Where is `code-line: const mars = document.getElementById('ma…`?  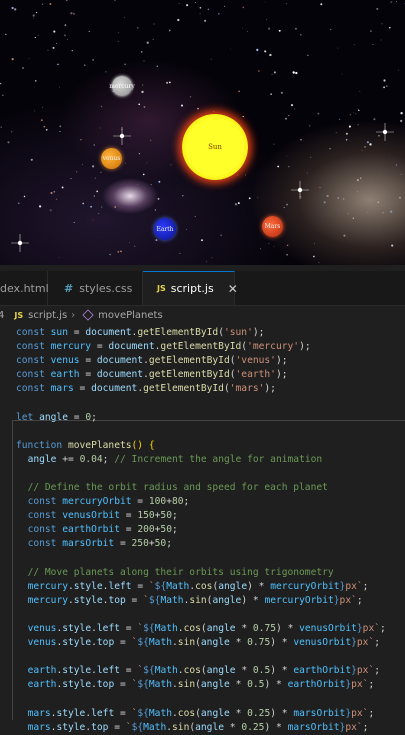
code-line: const mars = document.getElementById('ma… is located at coordinates (210, 389).